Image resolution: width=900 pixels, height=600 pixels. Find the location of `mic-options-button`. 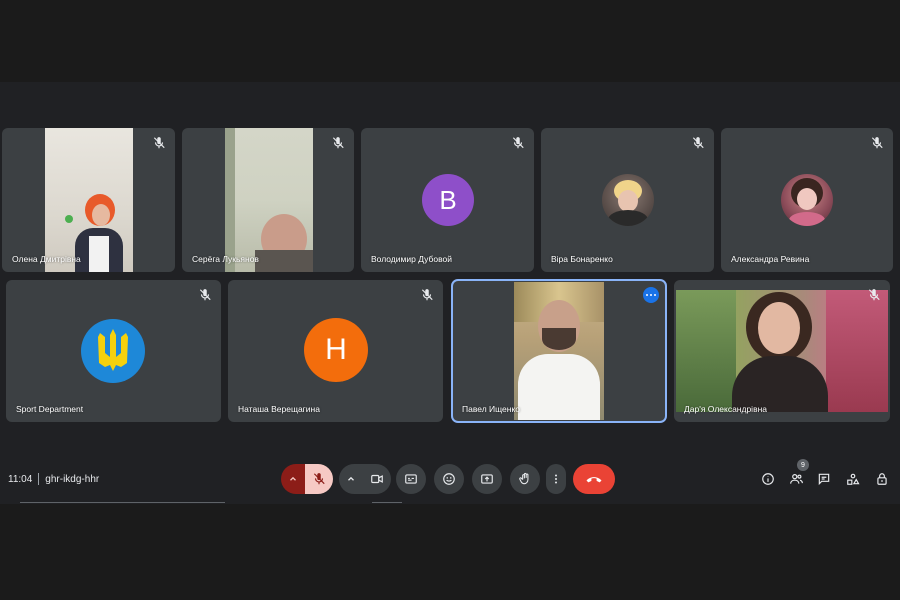

mic-options-button is located at coordinates (293, 479).